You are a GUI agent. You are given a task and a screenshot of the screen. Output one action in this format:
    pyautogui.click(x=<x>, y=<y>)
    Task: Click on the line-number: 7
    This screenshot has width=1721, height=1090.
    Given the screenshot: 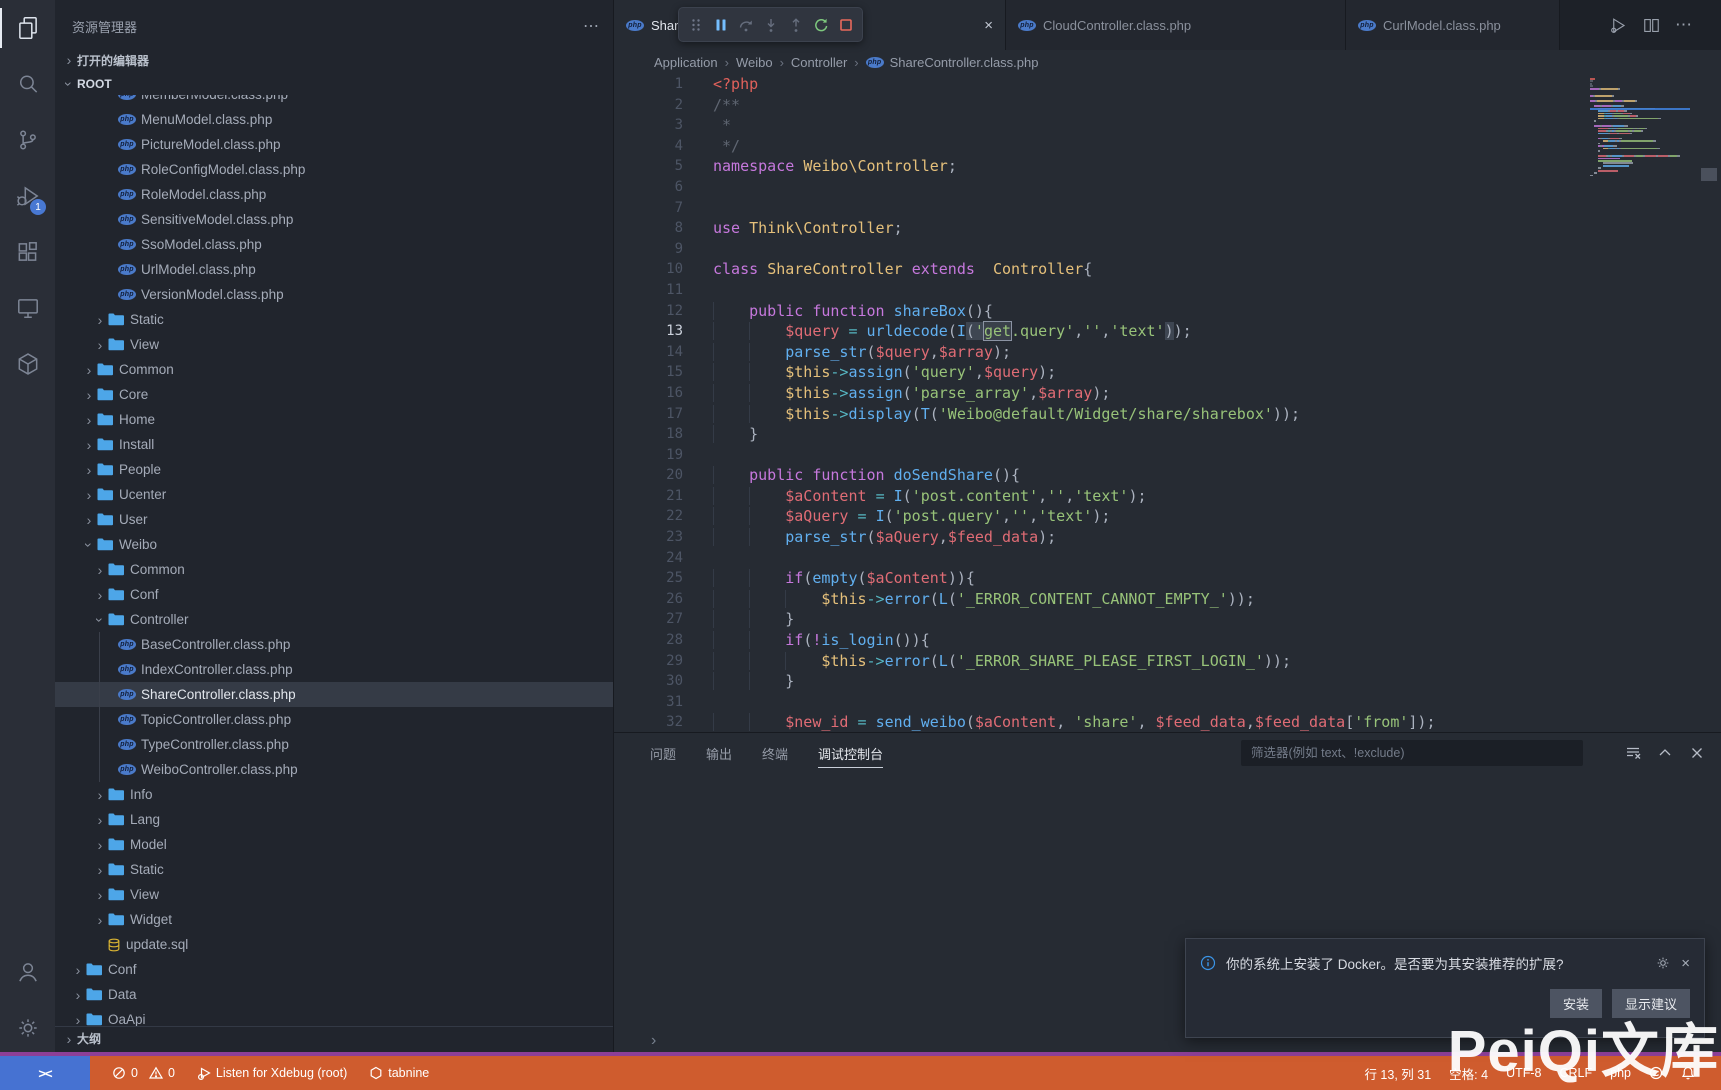 What is the action you would take?
    pyautogui.click(x=648, y=208)
    